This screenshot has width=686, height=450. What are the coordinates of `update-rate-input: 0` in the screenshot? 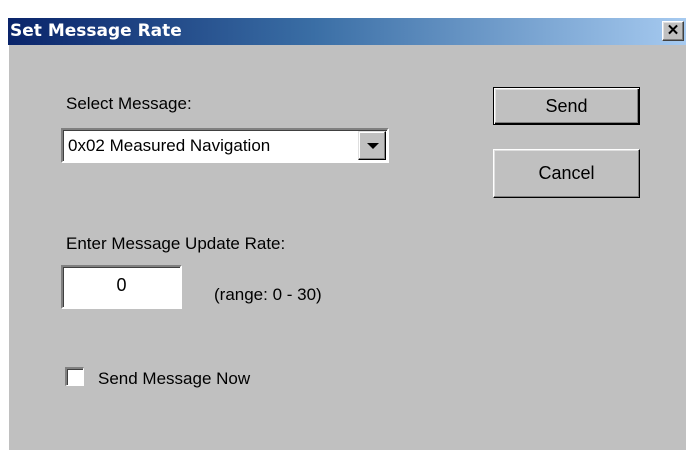 It's located at (121, 287).